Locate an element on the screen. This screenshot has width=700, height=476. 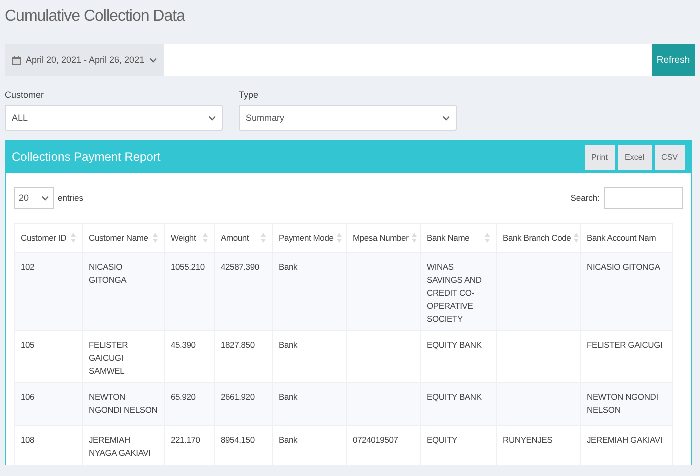
entries-label: entries is located at coordinates (71, 198).